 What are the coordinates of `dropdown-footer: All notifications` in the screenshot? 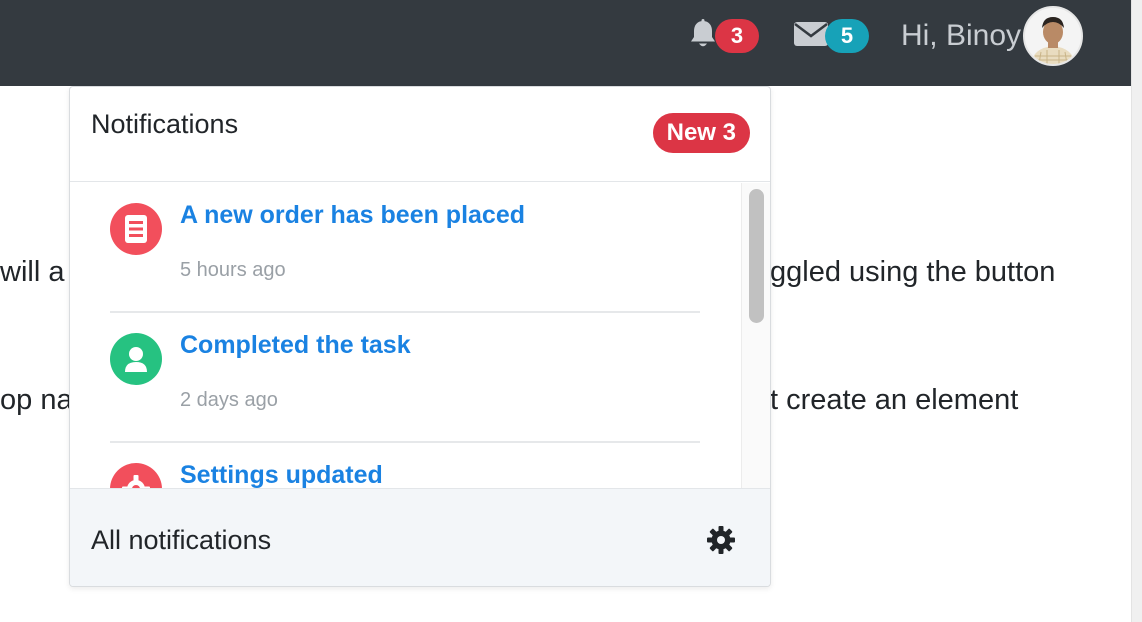 It's located at (420, 537).